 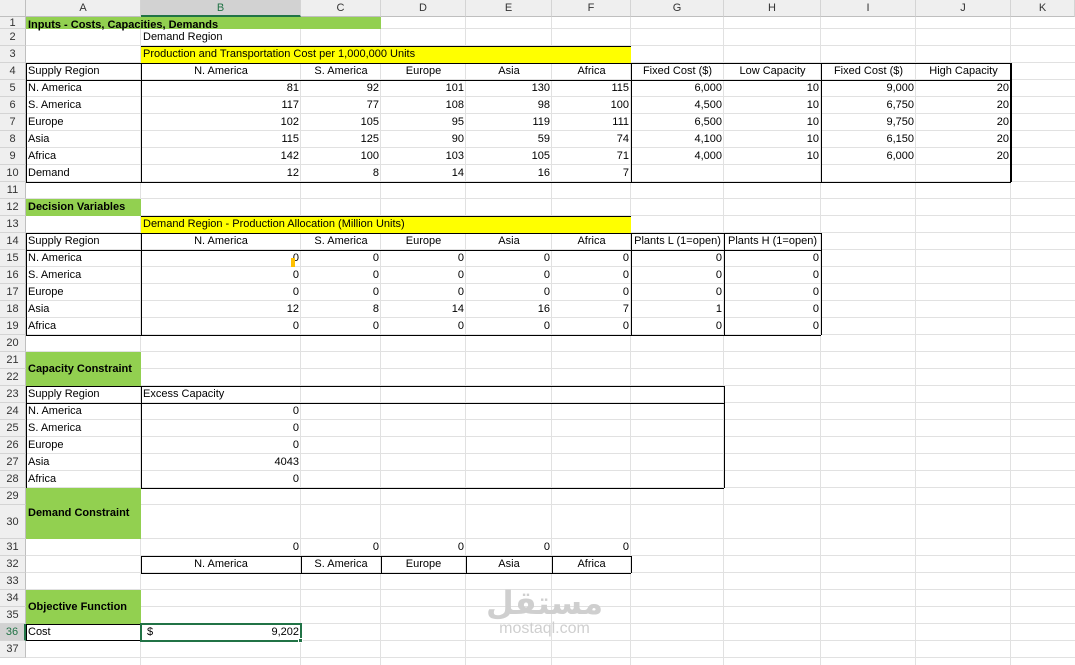 I want to click on row-header-2: 2, so click(x=13, y=37).